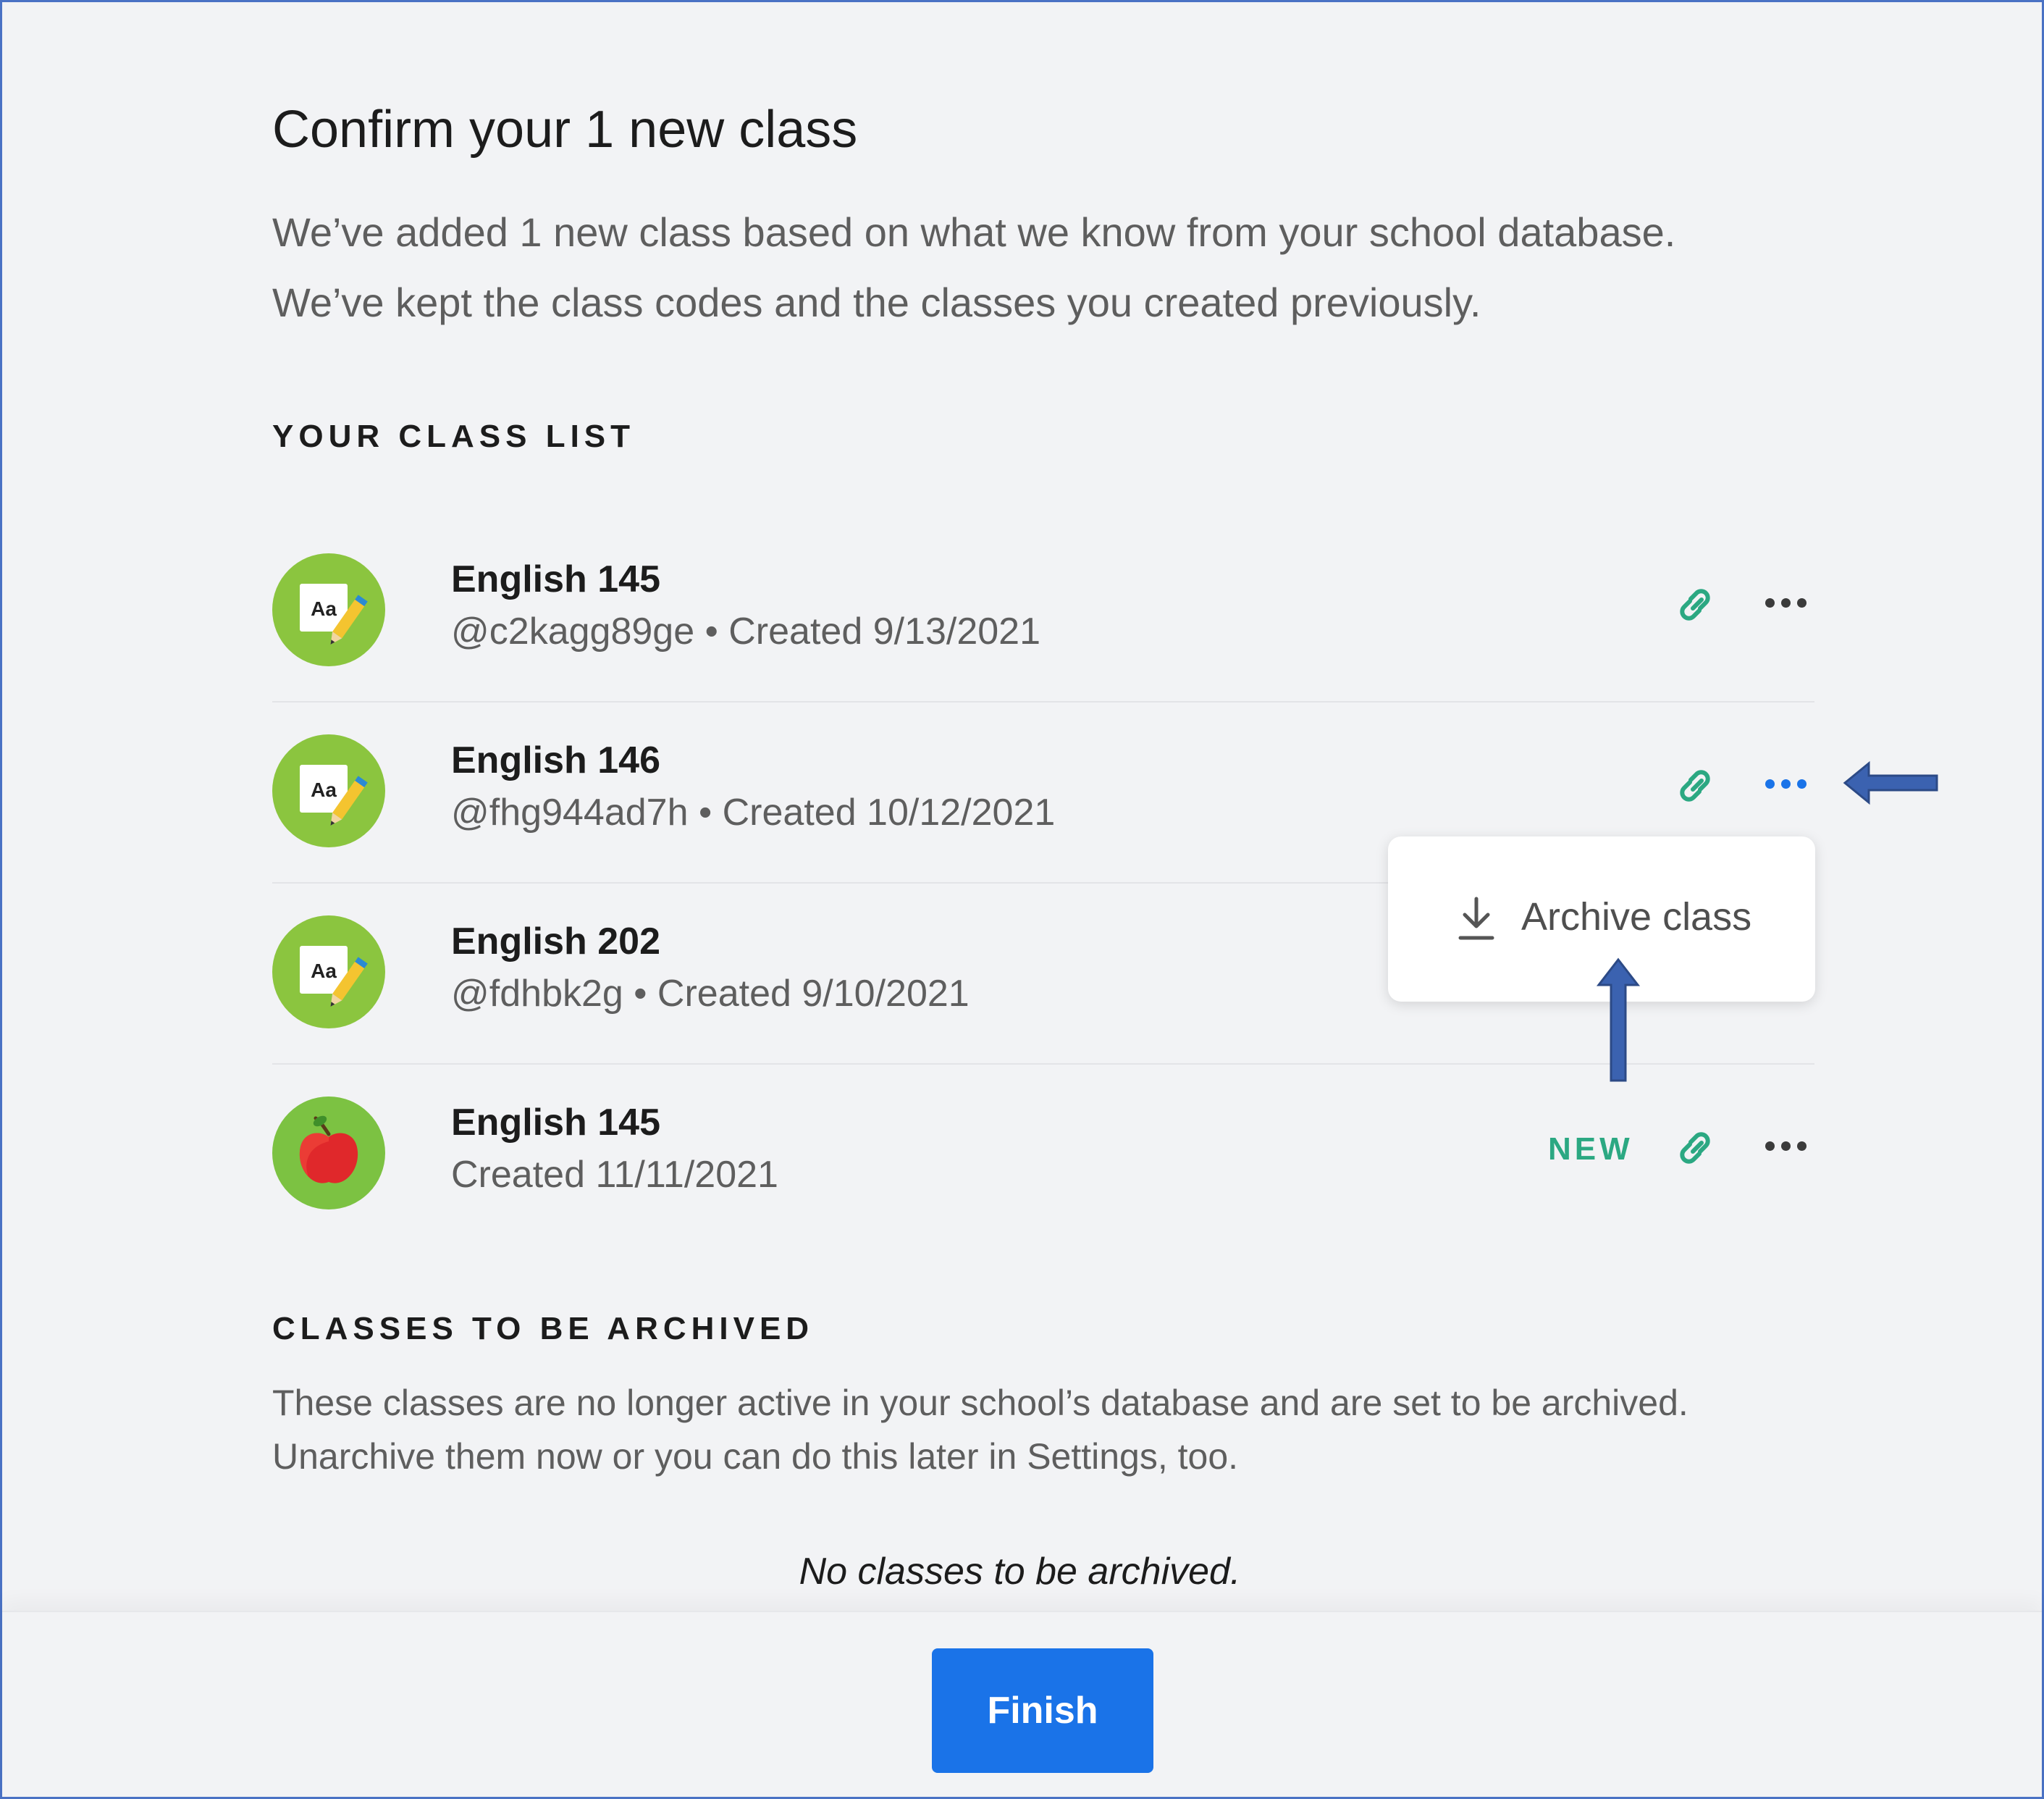 The width and height of the screenshot is (2044, 1799). What do you see at coordinates (555, 760) in the screenshot?
I see `class-name: English 146` at bounding box center [555, 760].